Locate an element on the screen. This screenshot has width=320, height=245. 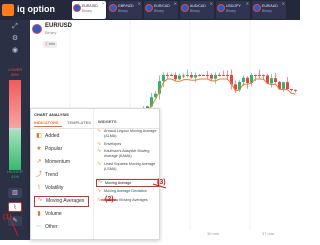
annotation-arrows is located at coordinates (89, 210).